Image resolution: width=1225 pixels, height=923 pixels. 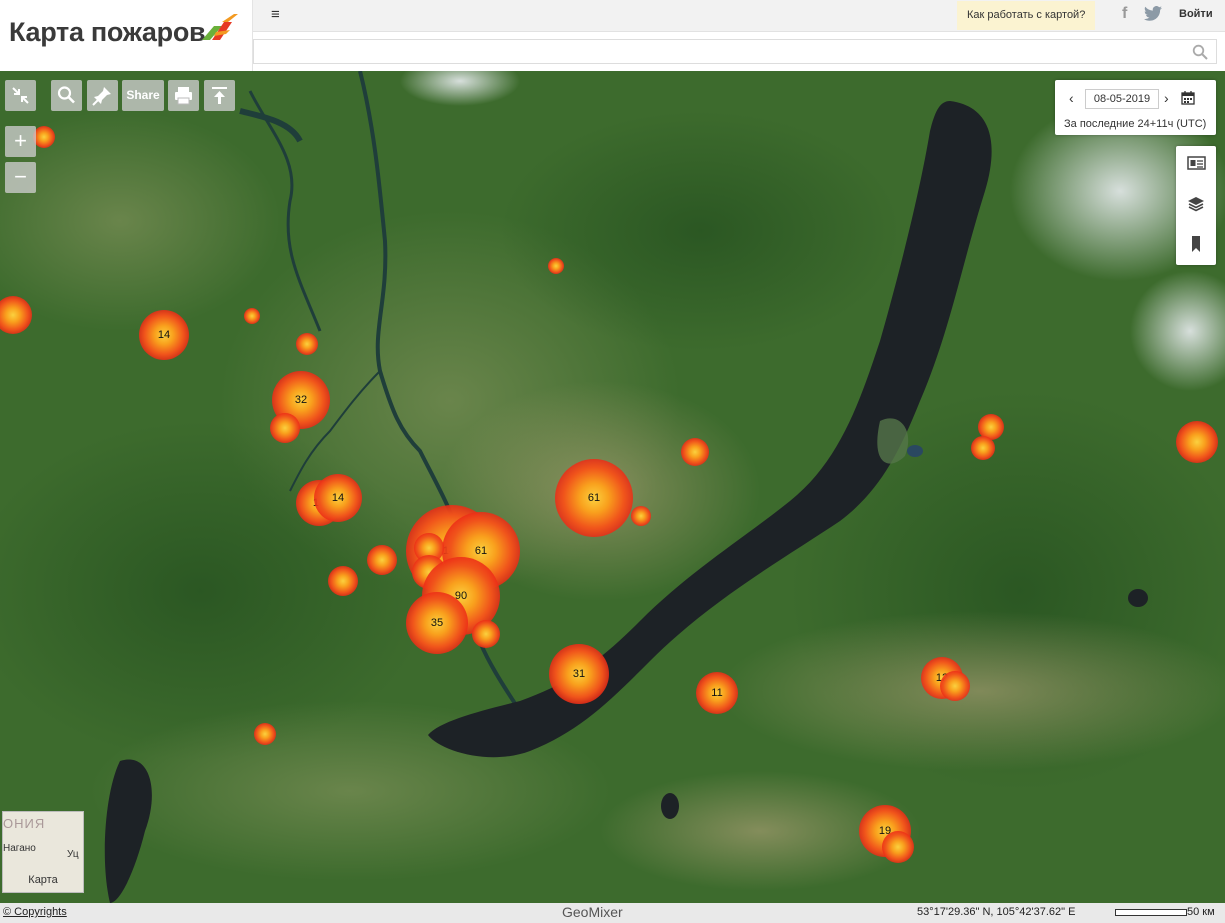 I want to click on magnifier-icon, so click(x=66, y=95).